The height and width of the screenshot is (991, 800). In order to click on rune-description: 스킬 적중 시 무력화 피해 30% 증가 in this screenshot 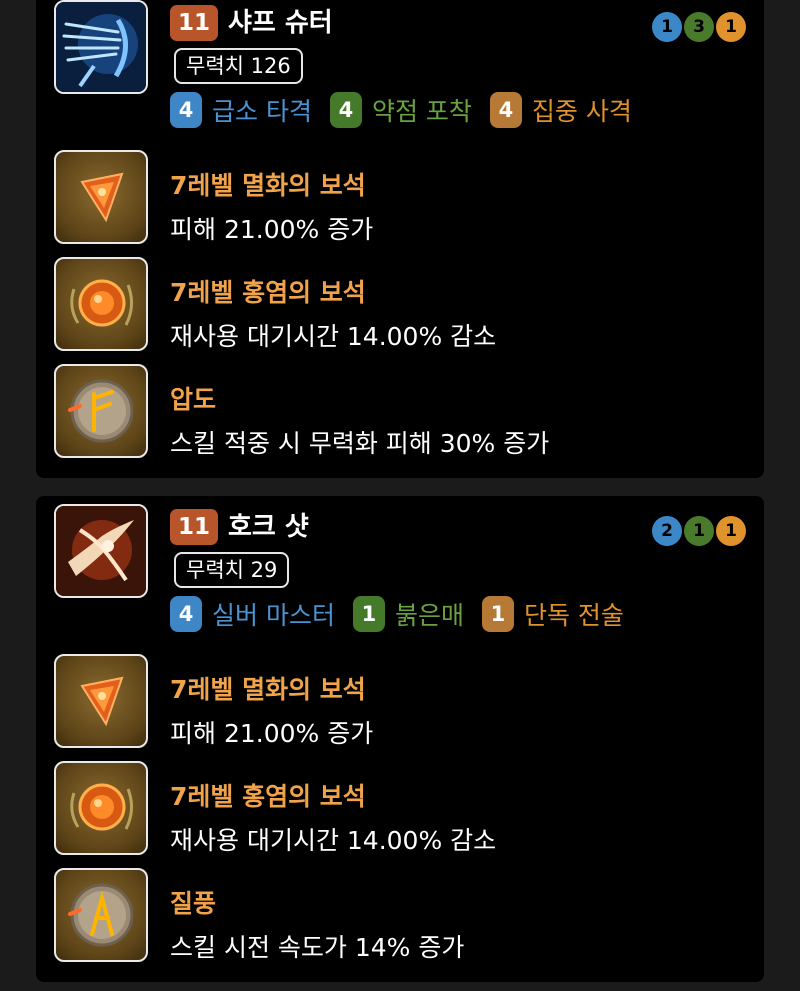, I will do `click(360, 443)`.